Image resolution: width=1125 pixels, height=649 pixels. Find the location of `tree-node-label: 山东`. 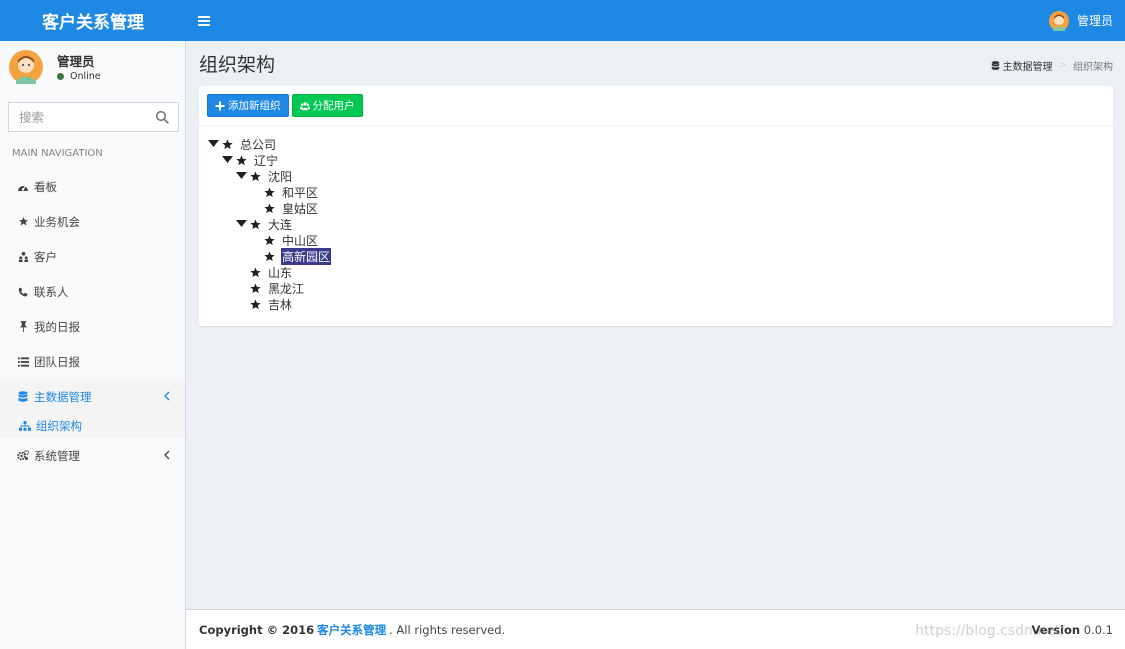

tree-node-label: 山东 is located at coordinates (280, 272).